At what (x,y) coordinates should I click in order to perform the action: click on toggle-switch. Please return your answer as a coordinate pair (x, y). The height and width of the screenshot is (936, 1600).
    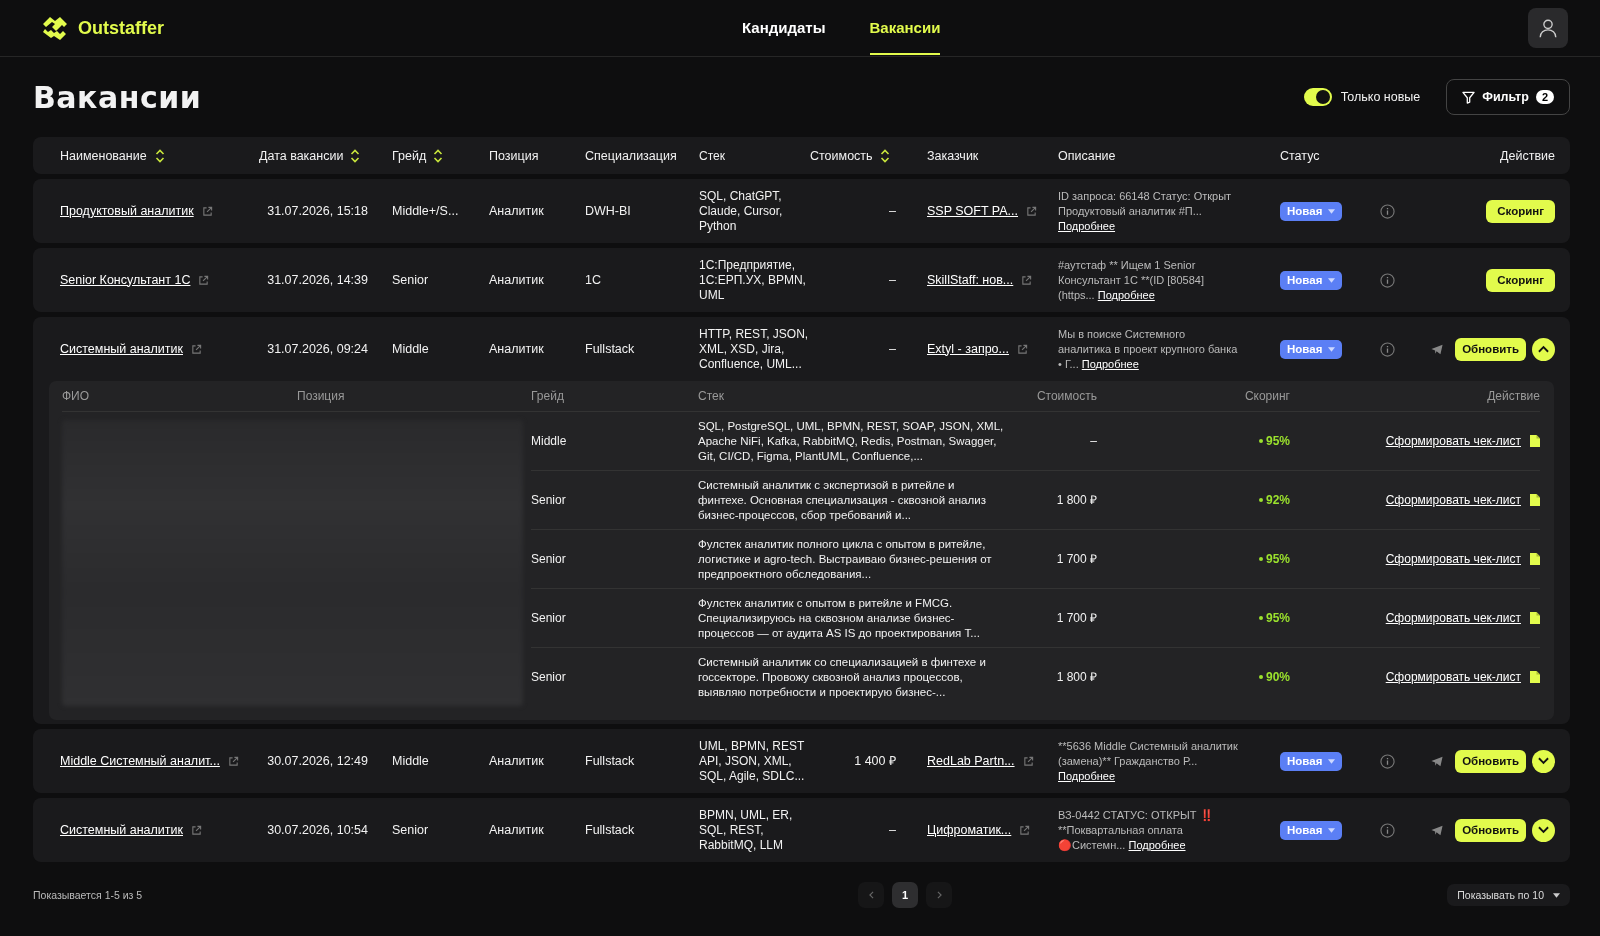
    Looking at the image, I should click on (1317, 97).